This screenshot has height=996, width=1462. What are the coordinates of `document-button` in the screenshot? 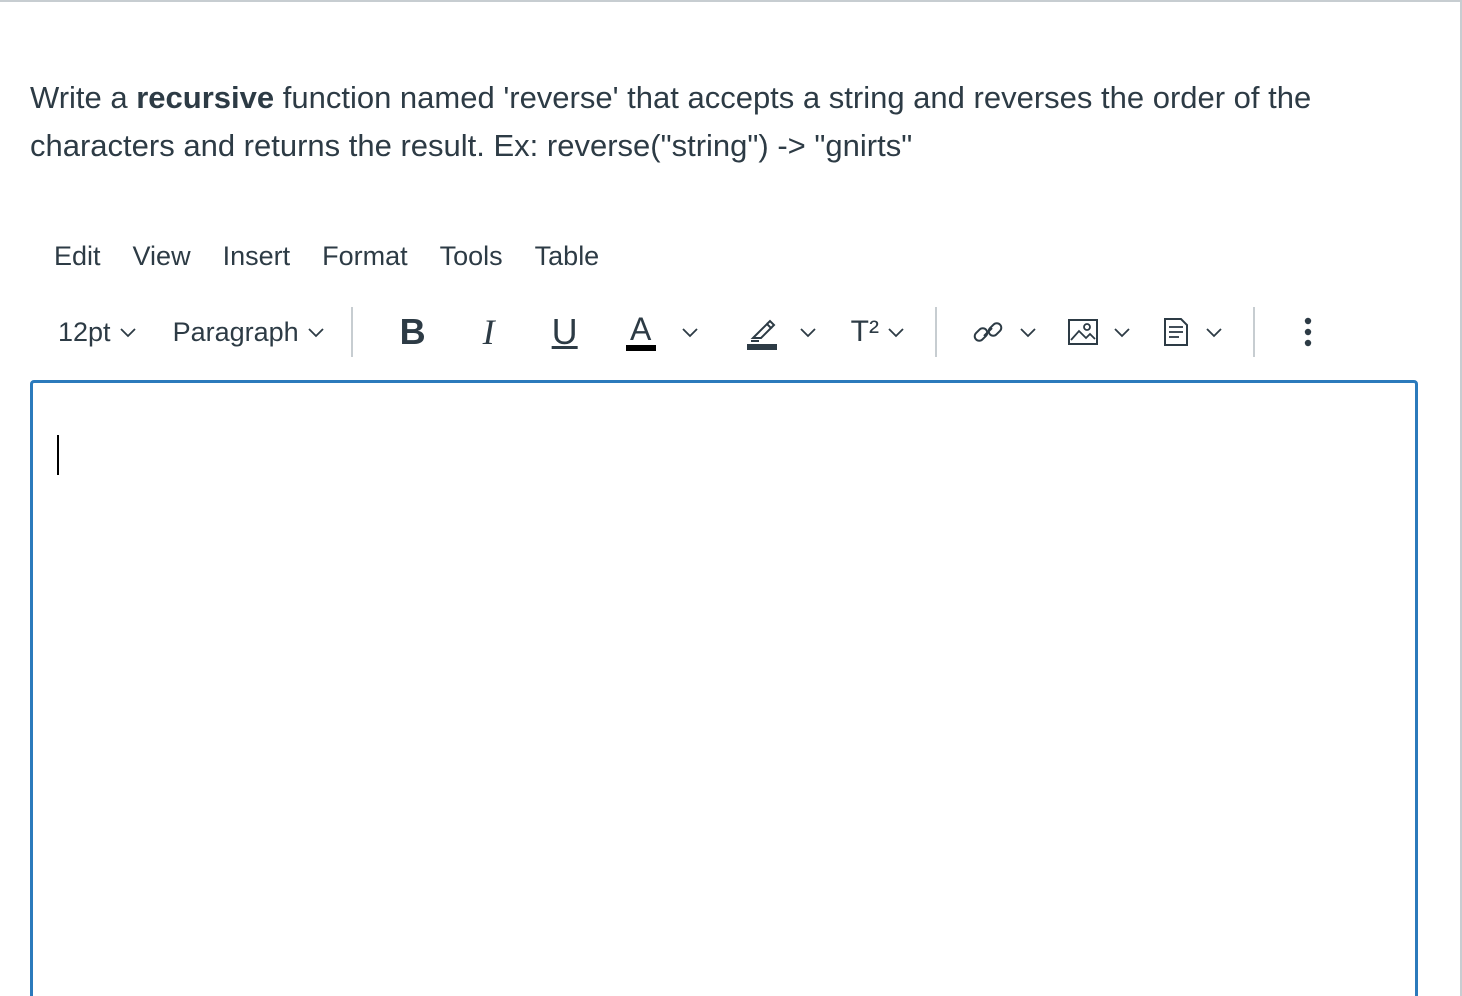 It's located at (1192, 332).